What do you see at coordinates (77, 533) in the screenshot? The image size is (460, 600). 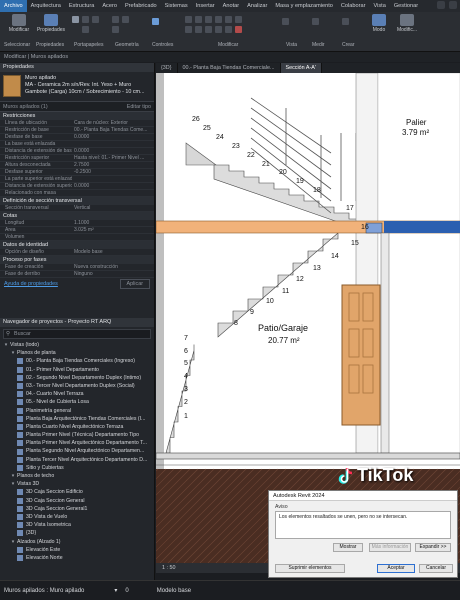 I see `browser-view-item: {3D}` at bounding box center [77, 533].